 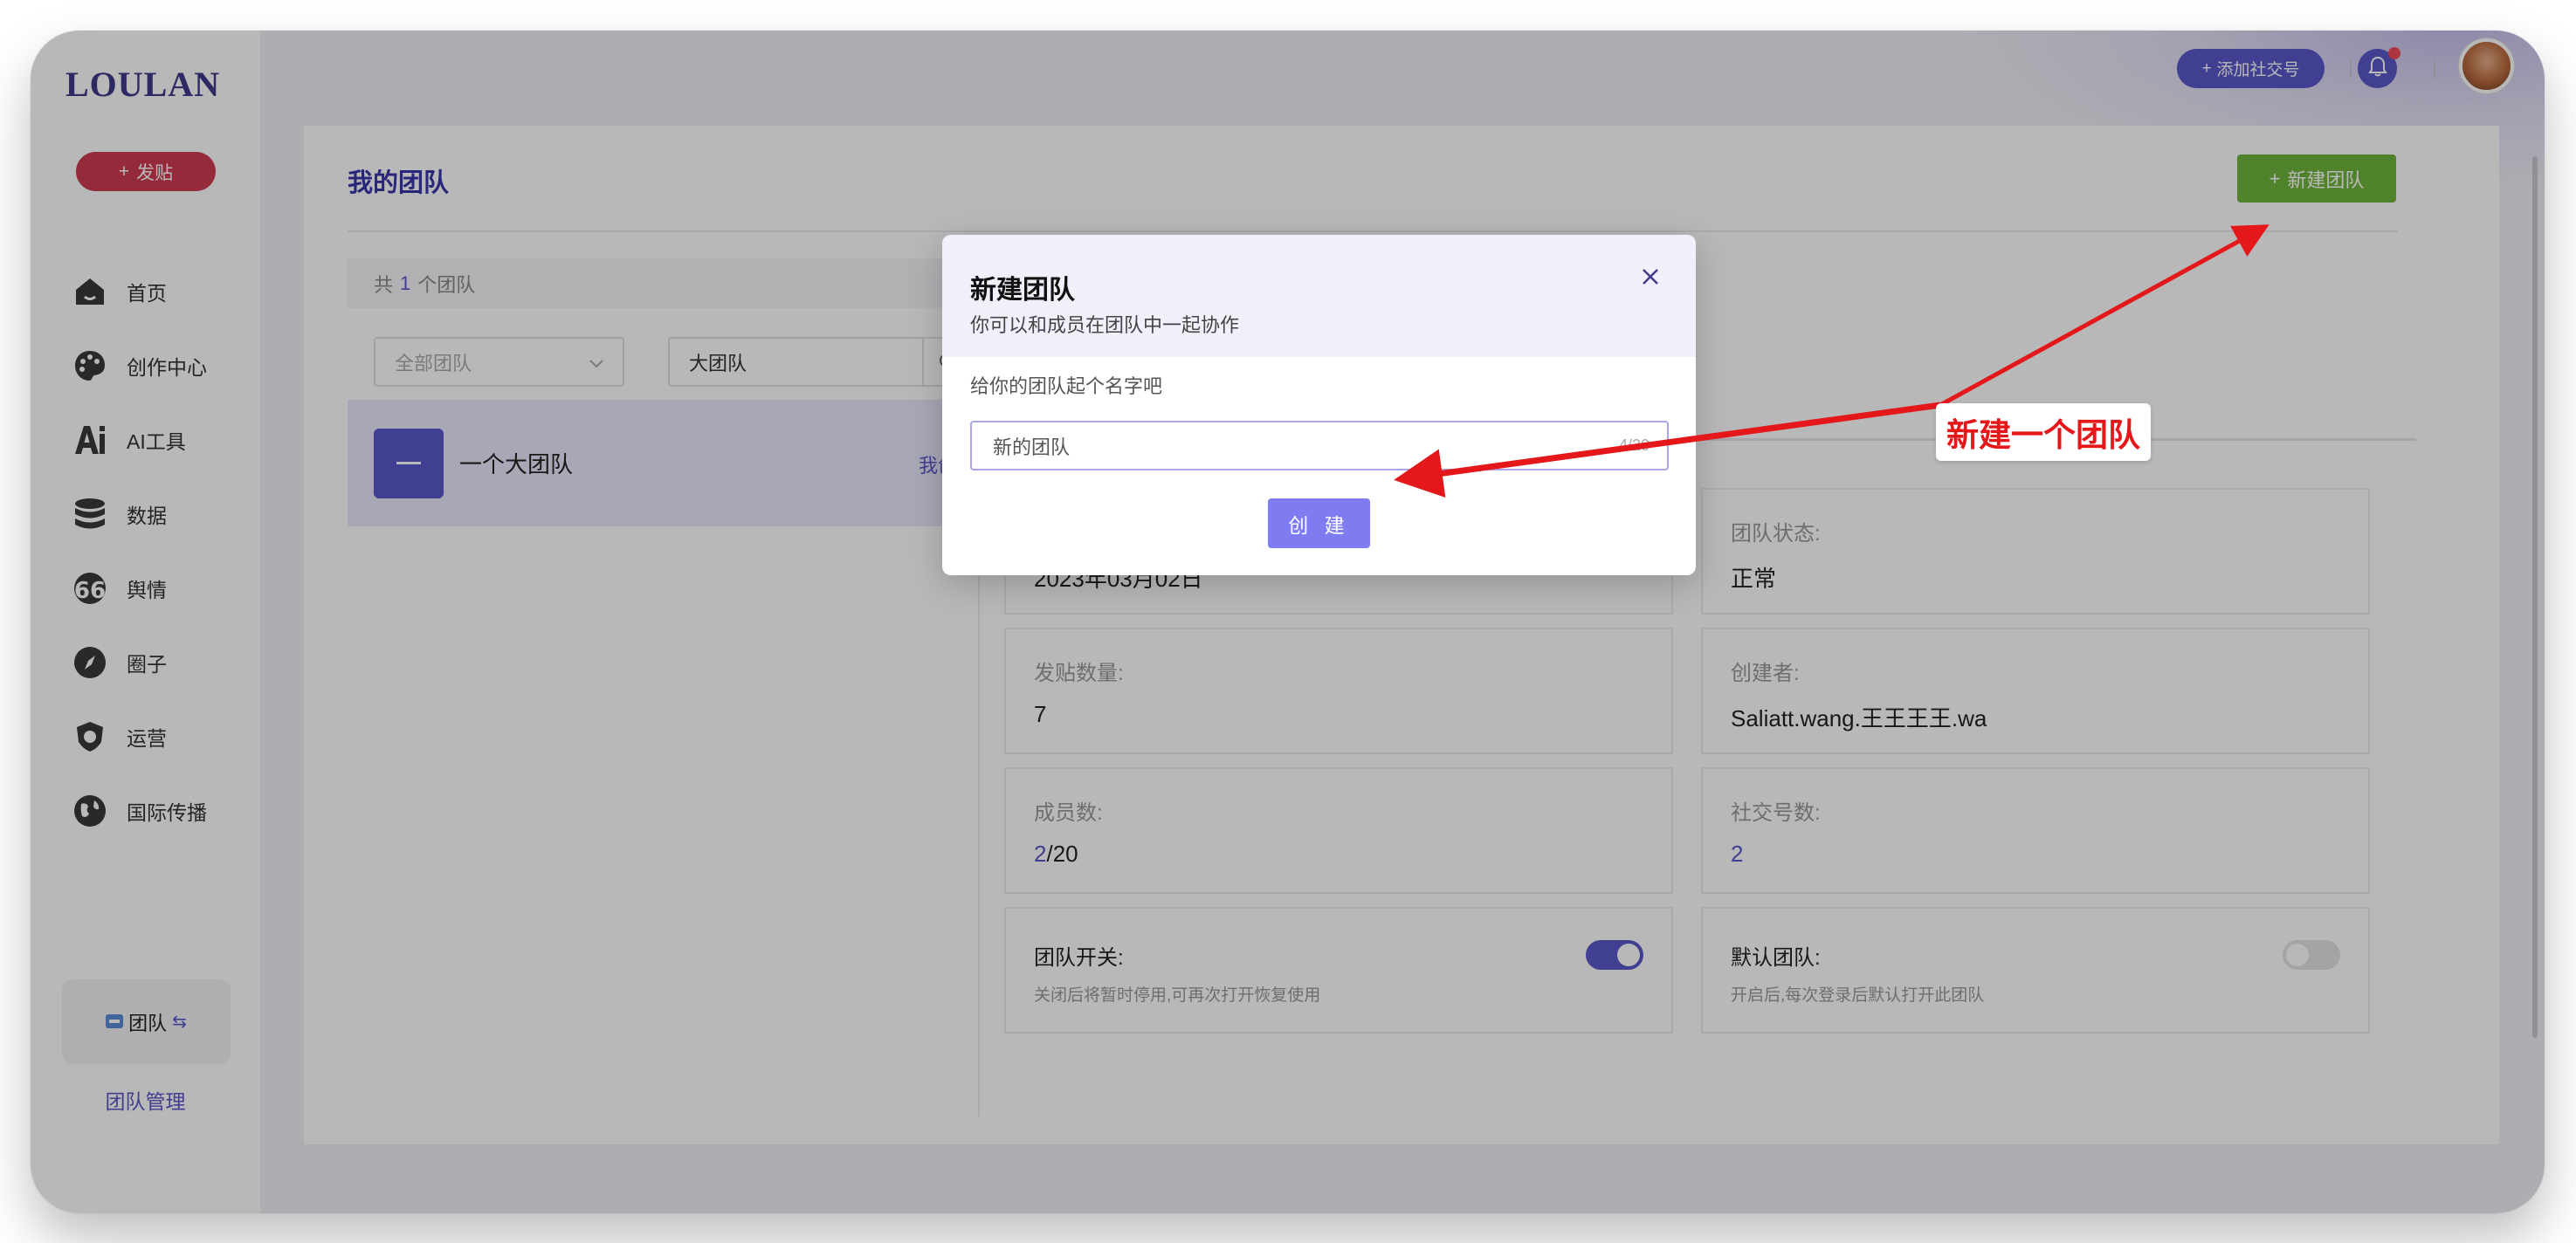 What do you see at coordinates (2043, 432) in the screenshot?
I see `annotation-label: 新建一个团队` at bounding box center [2043, 432].